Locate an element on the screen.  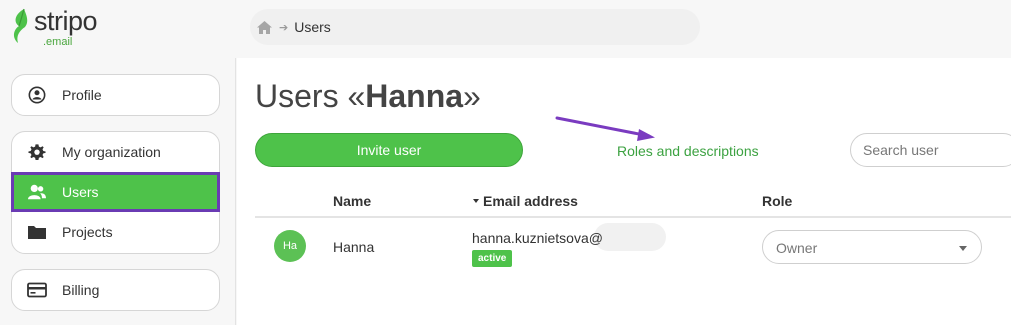
page-title: Users «Hanna» is located at coordinates (368, 96).